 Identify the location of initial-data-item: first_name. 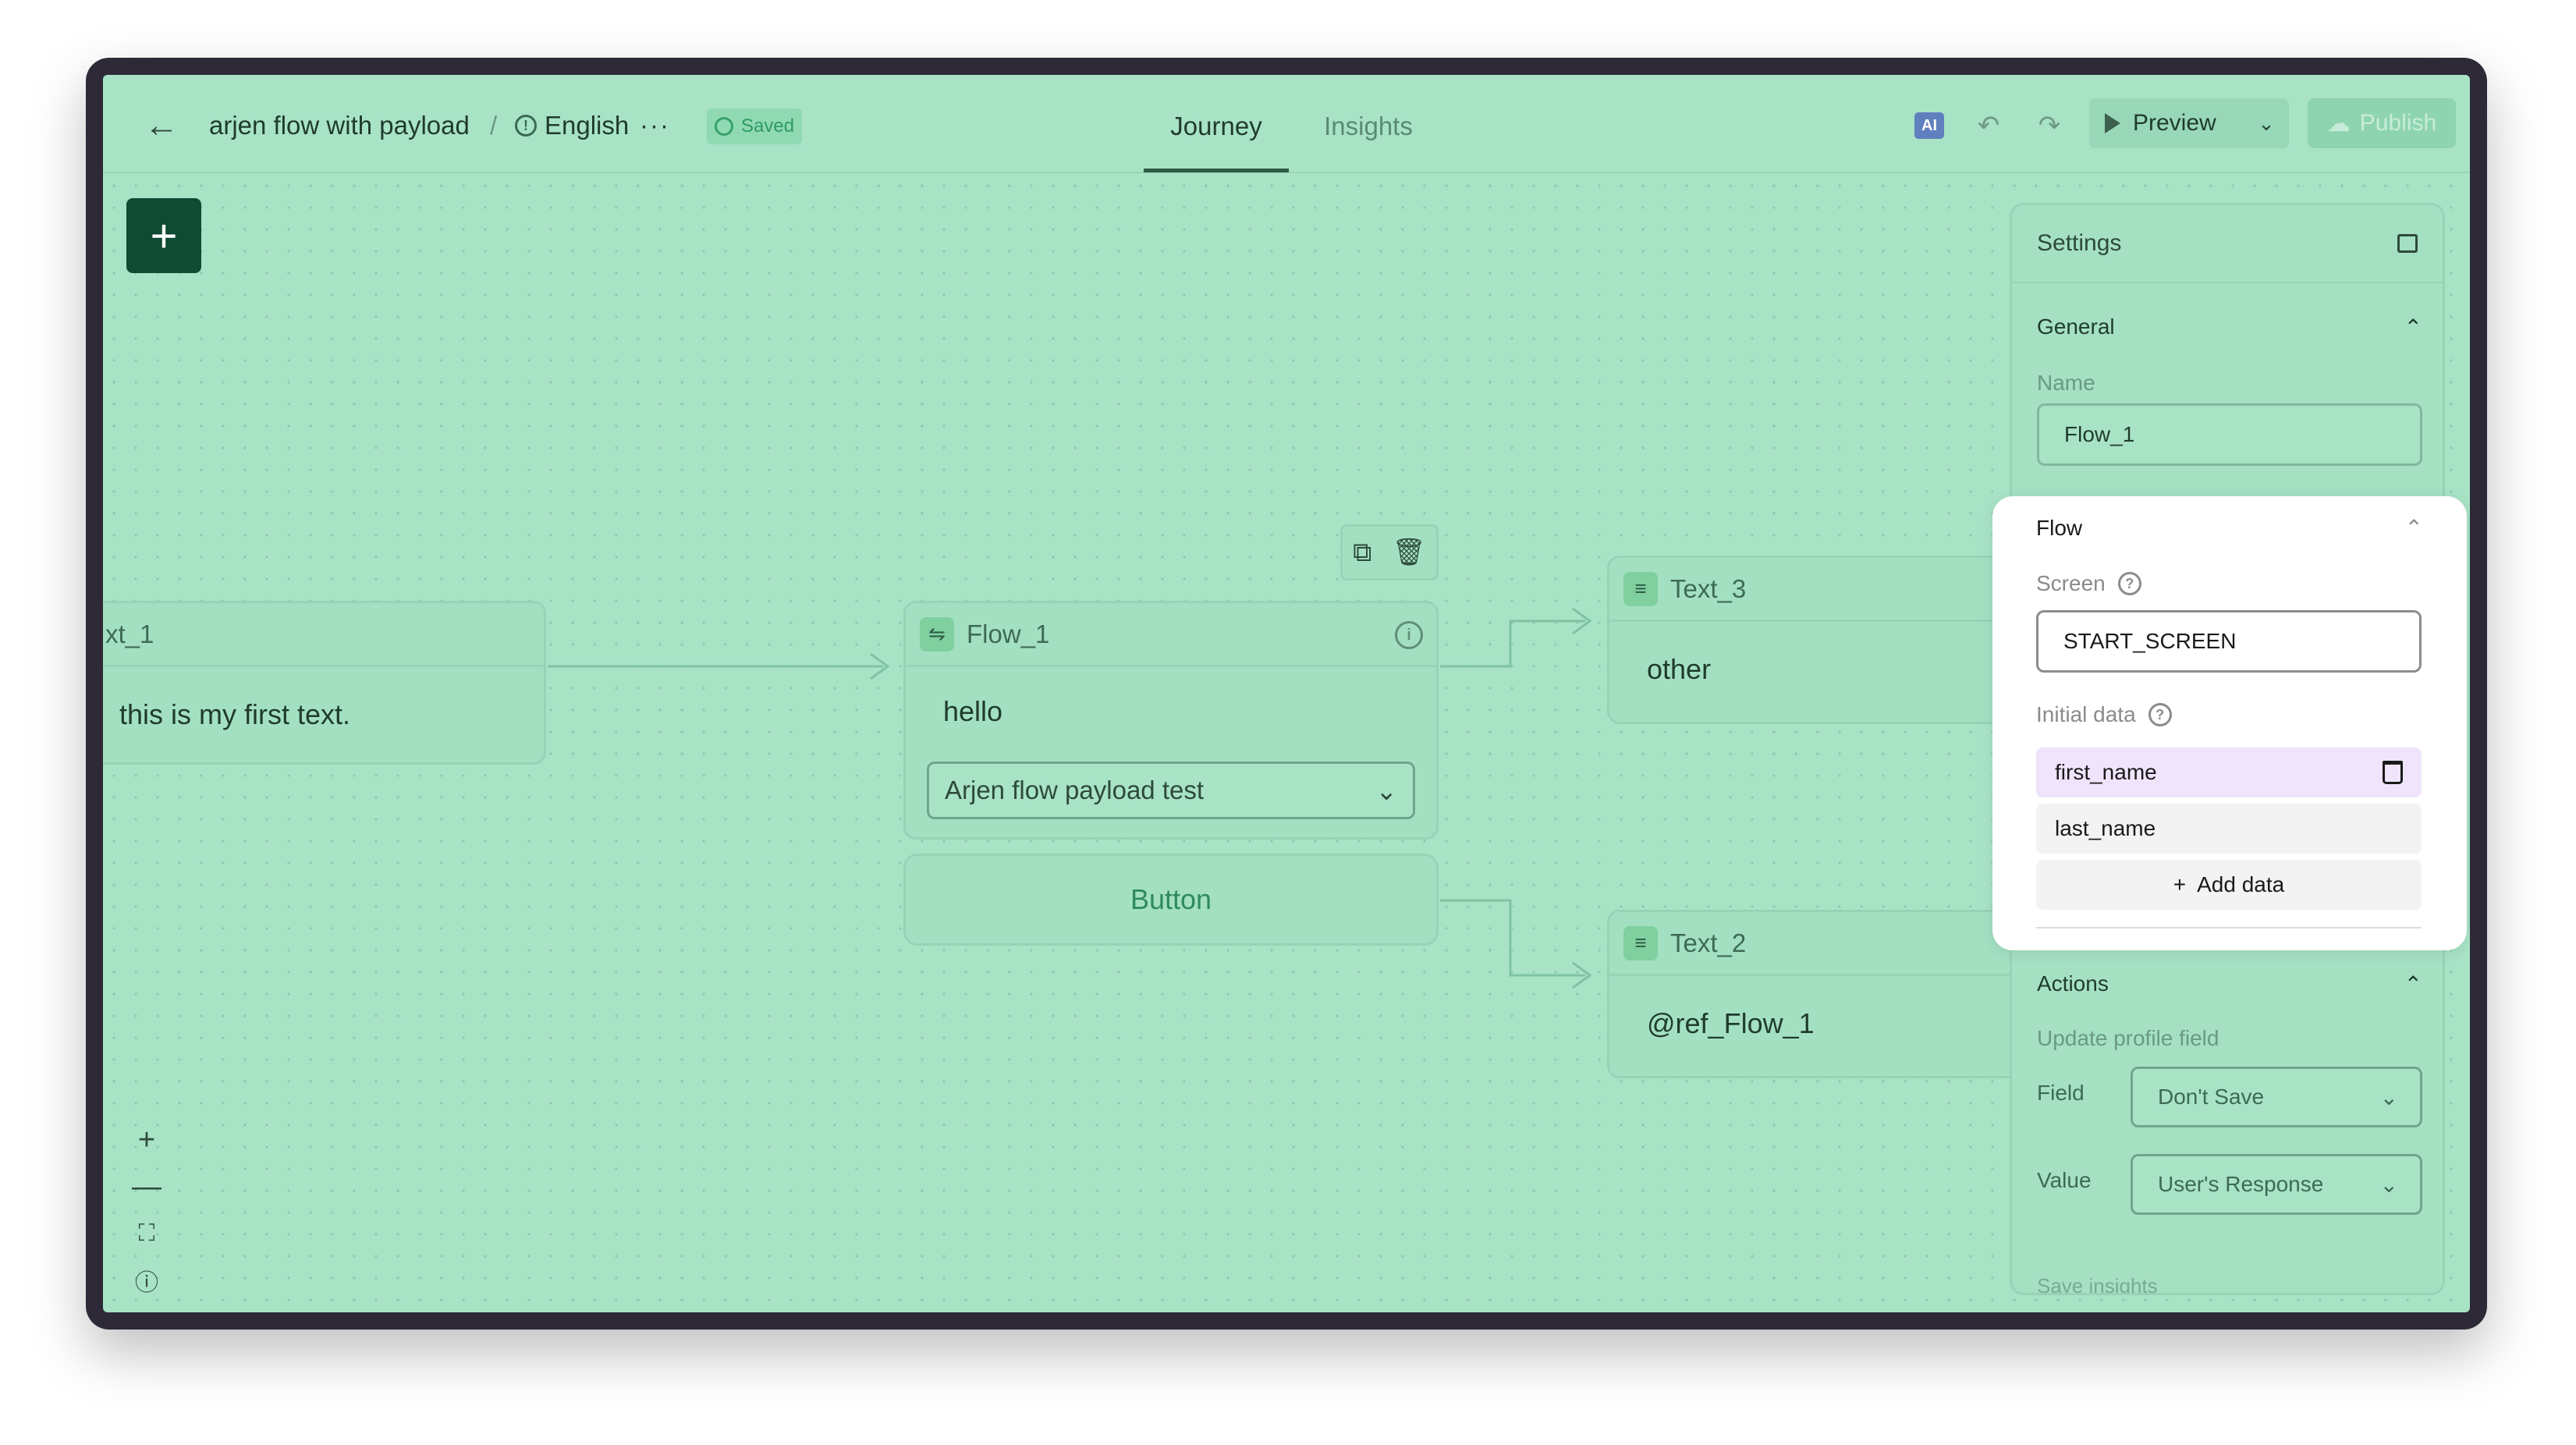
(2229, 772).